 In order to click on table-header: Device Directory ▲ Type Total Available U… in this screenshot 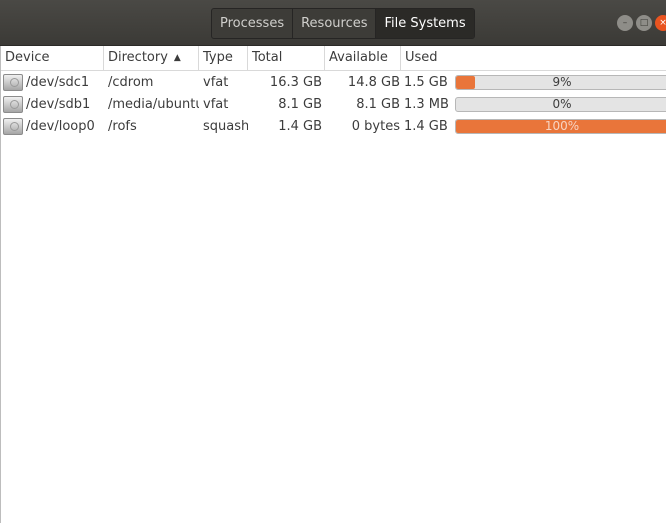, I will do `click(333, 58)`.